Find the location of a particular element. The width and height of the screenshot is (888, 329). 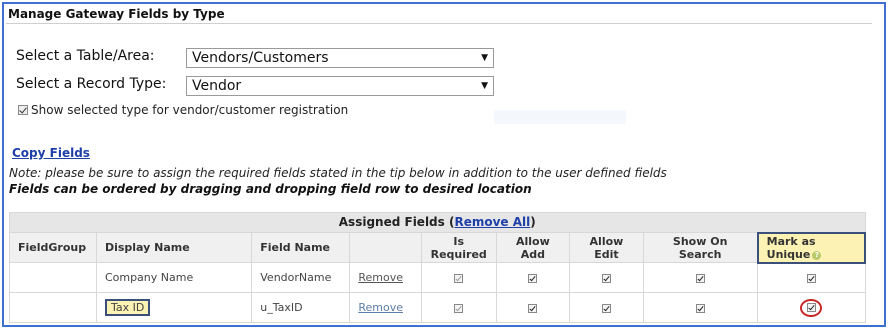

table-area-select: Vendors/Customers ▼ is located at coordinates (340, 58).